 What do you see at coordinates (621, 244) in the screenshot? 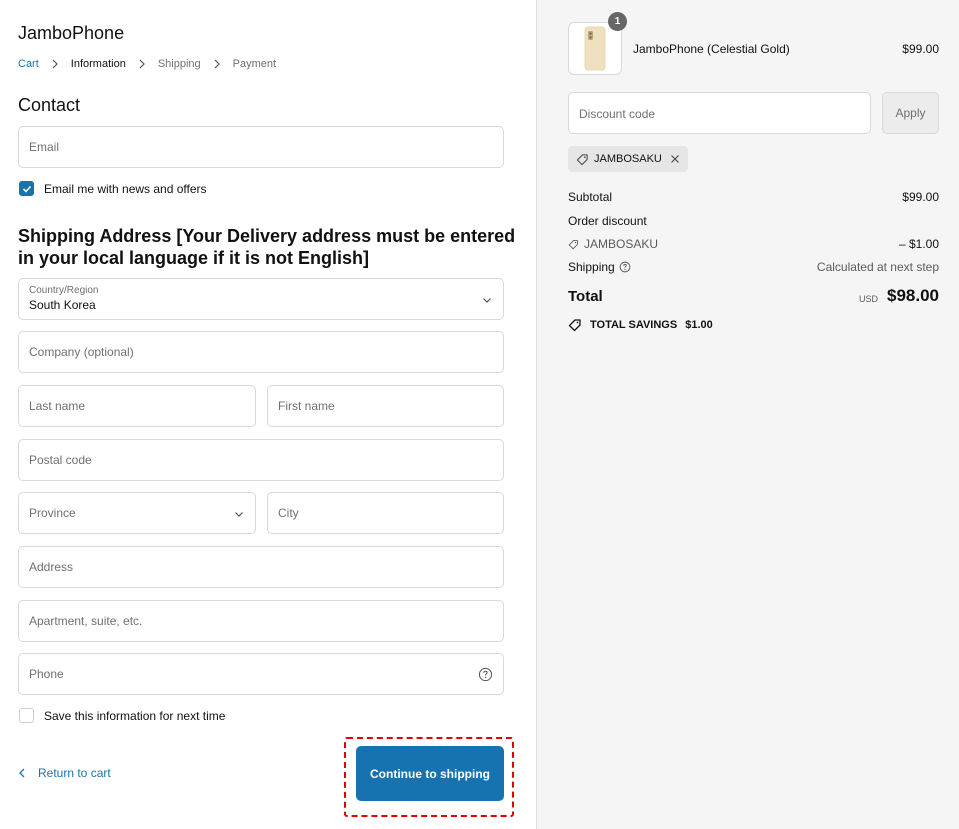
I see `discount-code-label: JAMBOSAKU` at bounding box center [621, 244].